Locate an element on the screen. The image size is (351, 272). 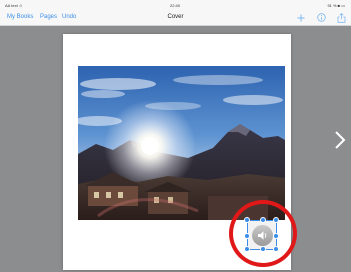
plus-icon is located at coordinates (301, 17).